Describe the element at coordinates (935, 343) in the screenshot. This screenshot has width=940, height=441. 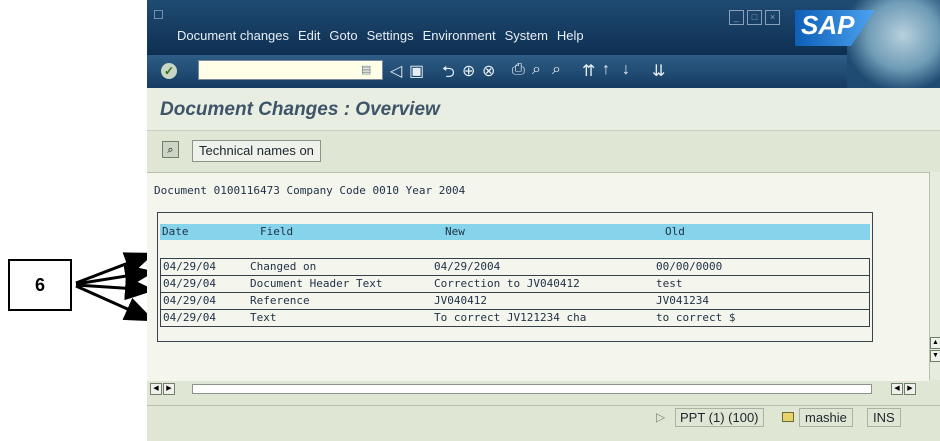
I see `scroll-up-icon: ▲` at that location.